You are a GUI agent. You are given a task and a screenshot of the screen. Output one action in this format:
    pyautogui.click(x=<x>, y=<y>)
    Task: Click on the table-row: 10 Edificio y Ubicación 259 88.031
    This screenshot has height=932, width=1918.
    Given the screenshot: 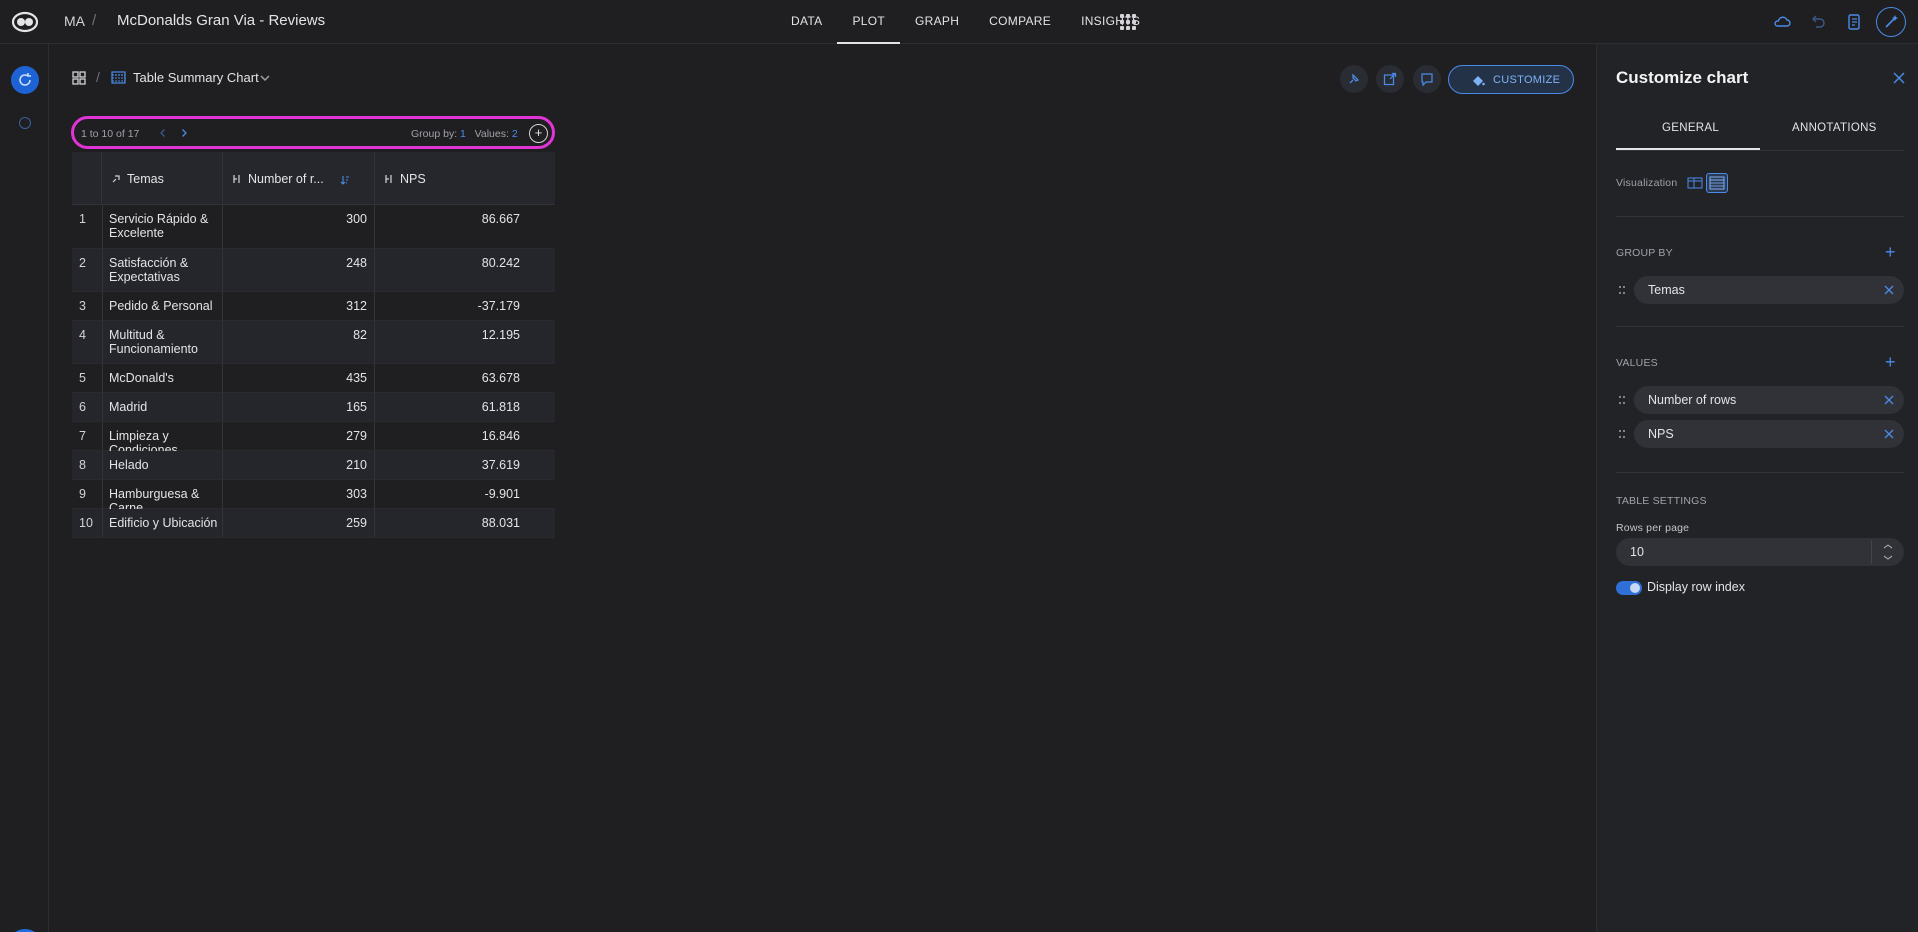 What is the action you would take?
    pyautogui.click(x=313, y=523)
    